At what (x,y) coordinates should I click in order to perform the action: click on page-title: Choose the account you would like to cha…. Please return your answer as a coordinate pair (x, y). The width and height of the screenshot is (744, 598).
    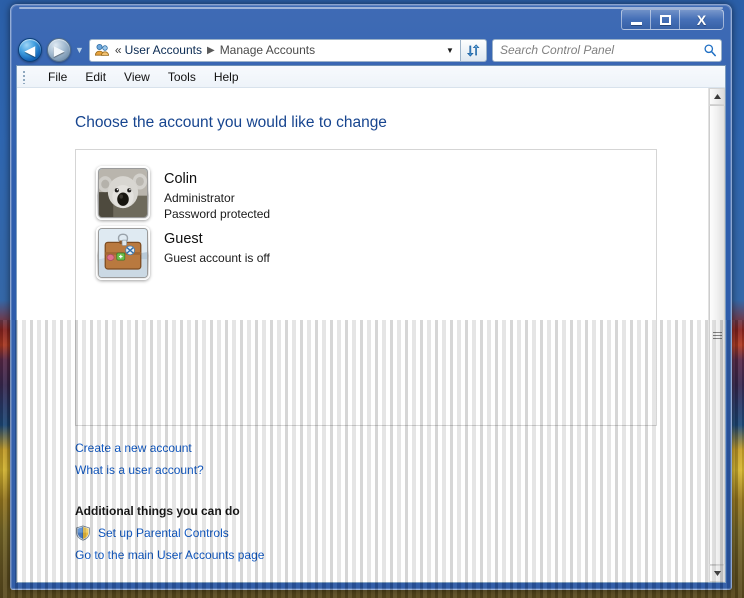
    Looking at the image, I should click on (231, 122).